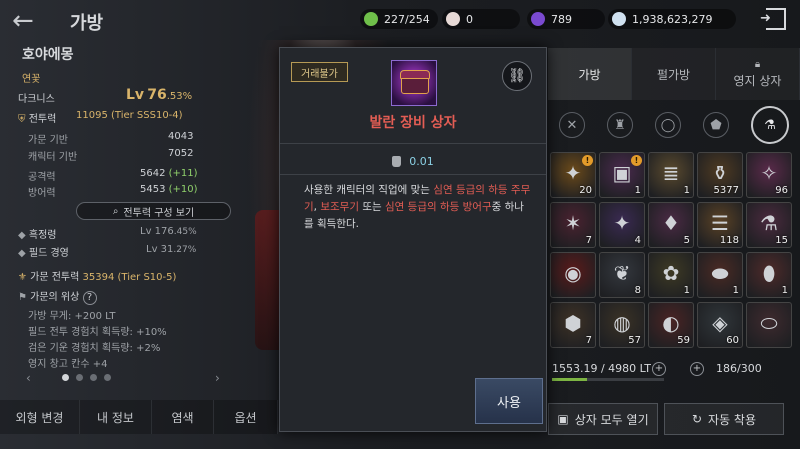 This screenshot has width=800, height=449. I want to click on use-button: 사용, so click(509, 401).